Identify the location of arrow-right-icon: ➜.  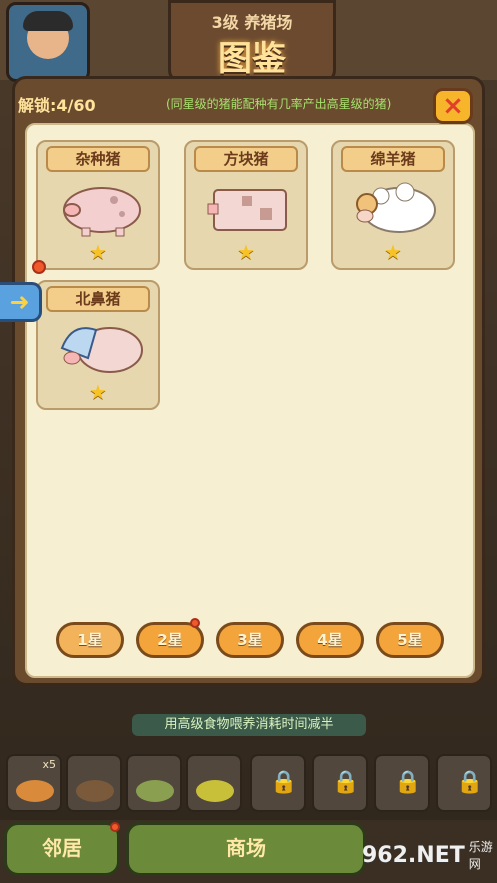
(19, 302).